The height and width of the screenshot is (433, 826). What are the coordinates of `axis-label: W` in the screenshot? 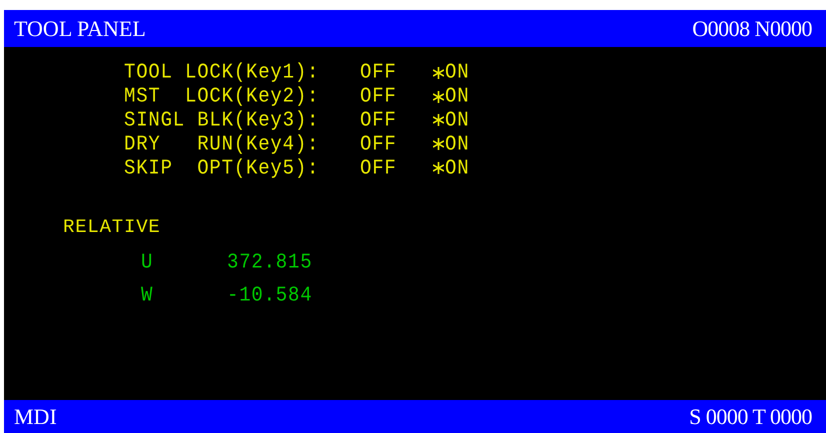 It's located at (147, 295).